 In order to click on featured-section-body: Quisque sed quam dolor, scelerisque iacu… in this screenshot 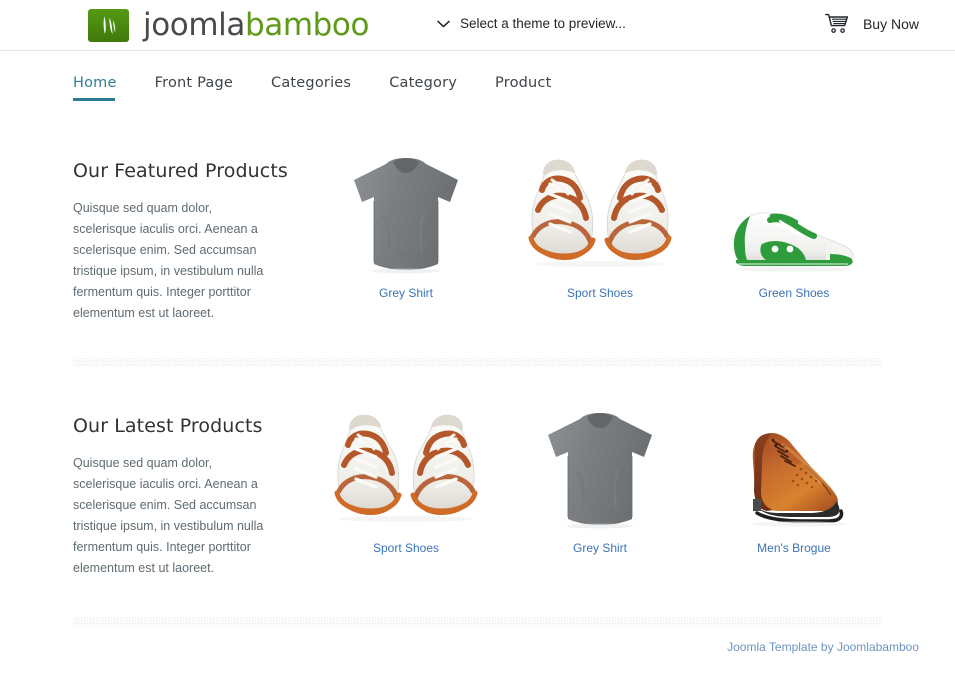, I will do `click(168, 260)`.